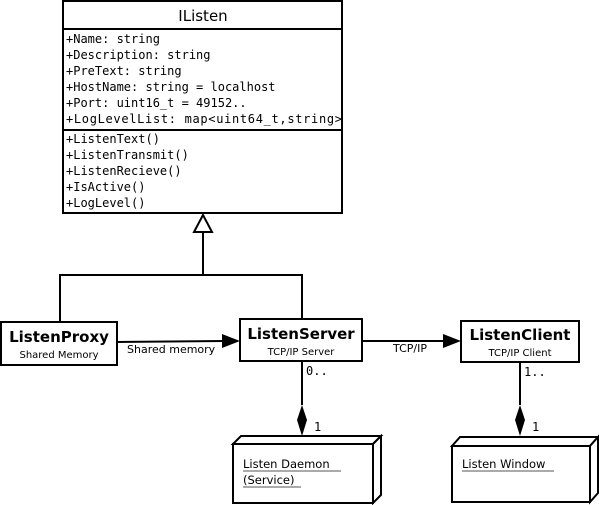 This screenshot has width=599, height=505. I want to click on class-name: ListenProxy, so click(59, 337).